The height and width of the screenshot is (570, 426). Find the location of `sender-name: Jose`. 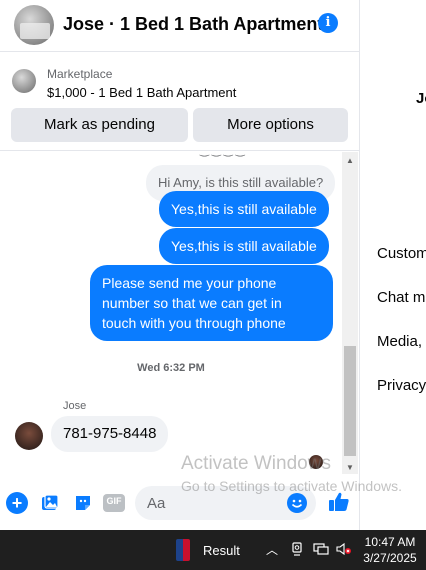

sender-name: Jose is located at coordinates (75, 406).